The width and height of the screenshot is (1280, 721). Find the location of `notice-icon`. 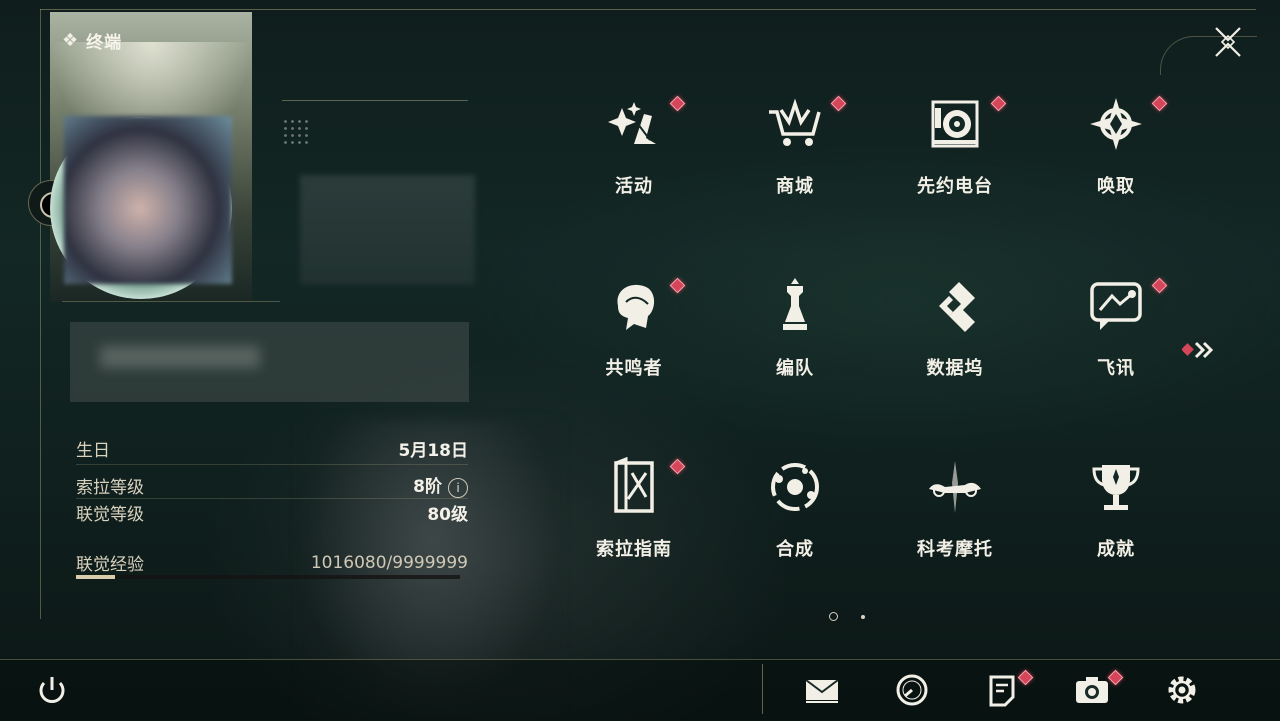

notice-icon is located at coordinates (1002, 691).